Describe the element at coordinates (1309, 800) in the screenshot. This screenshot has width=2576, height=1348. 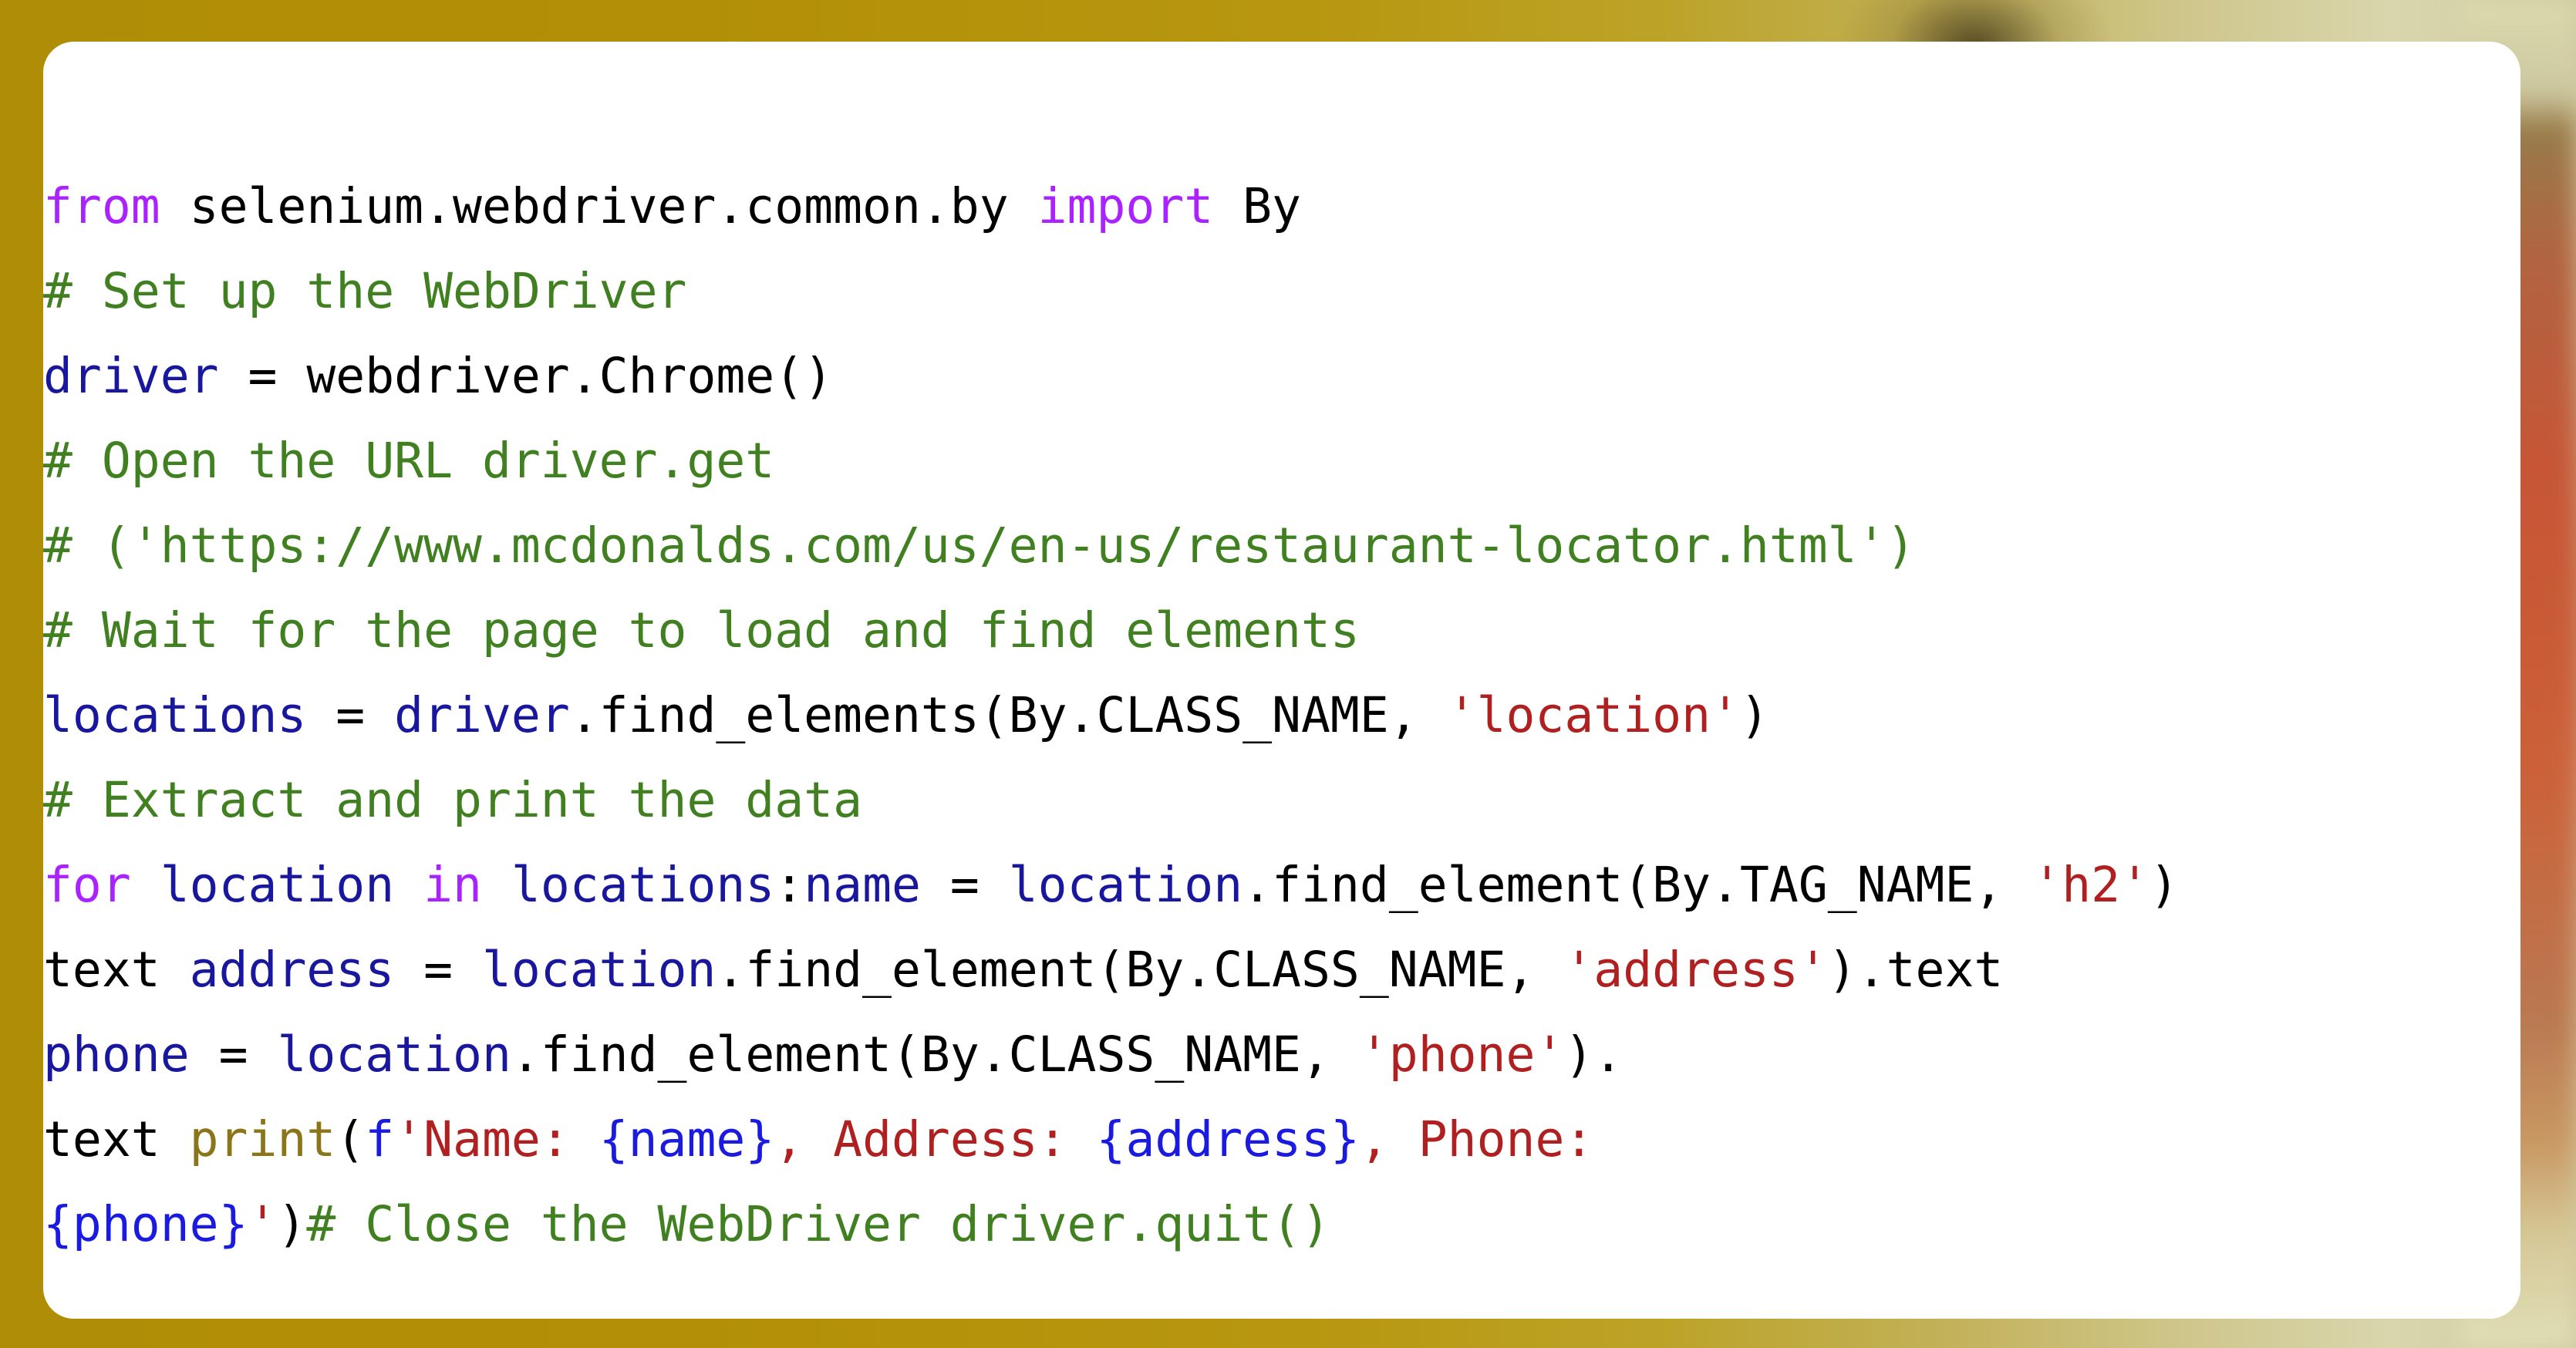
I see `code-line: # Extract and print the data` at that location.